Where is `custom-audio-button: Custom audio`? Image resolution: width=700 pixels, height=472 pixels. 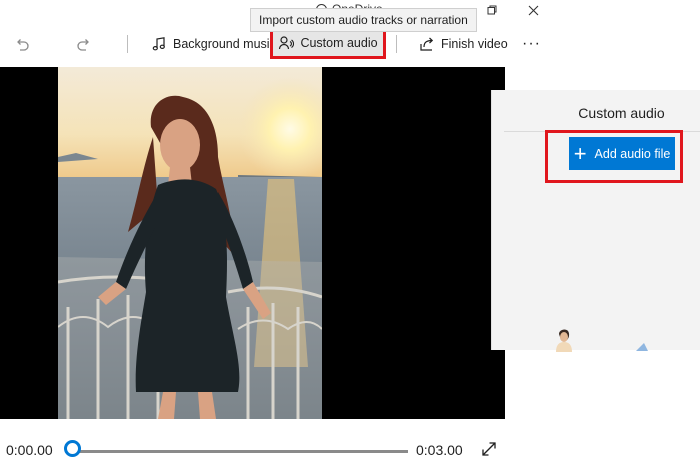
custom-audio-button: Custom audio is located at coordinates (328, 43).